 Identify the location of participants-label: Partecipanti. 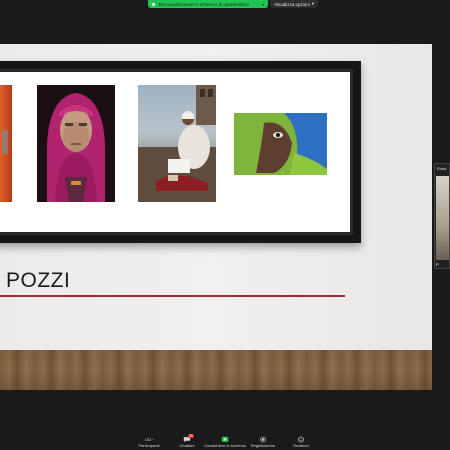
(149, 445).